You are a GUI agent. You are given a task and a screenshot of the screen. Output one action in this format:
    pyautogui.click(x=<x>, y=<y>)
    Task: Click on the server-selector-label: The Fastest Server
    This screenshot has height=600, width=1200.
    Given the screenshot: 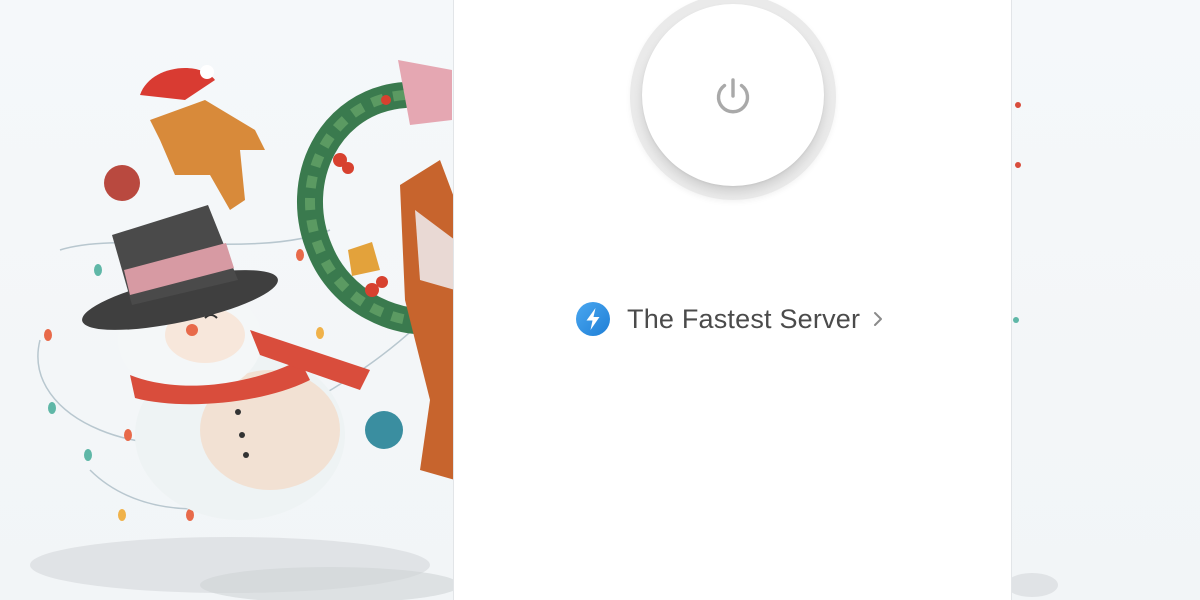 What is the action you would take?
    pyautogui.click(x=744, y=318)
    